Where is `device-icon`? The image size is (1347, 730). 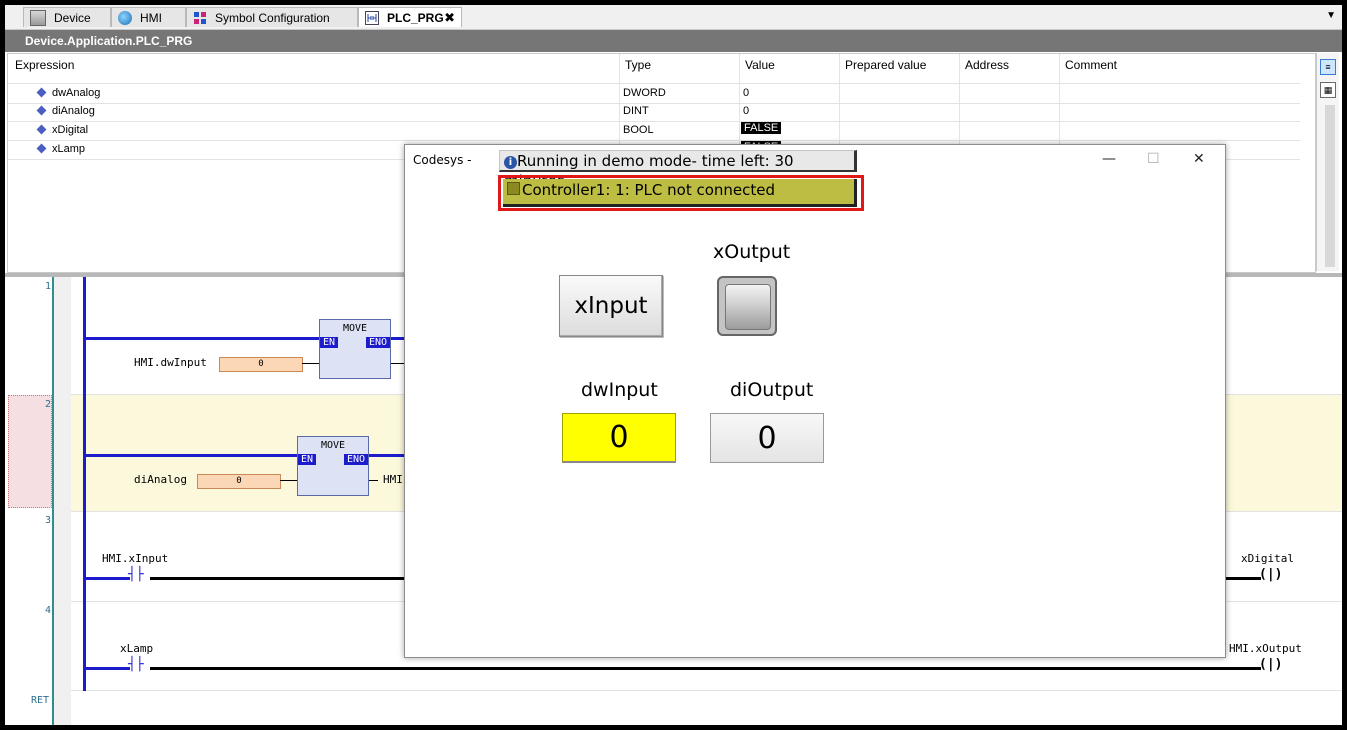 device-icon is located at coordinates (38, 17).